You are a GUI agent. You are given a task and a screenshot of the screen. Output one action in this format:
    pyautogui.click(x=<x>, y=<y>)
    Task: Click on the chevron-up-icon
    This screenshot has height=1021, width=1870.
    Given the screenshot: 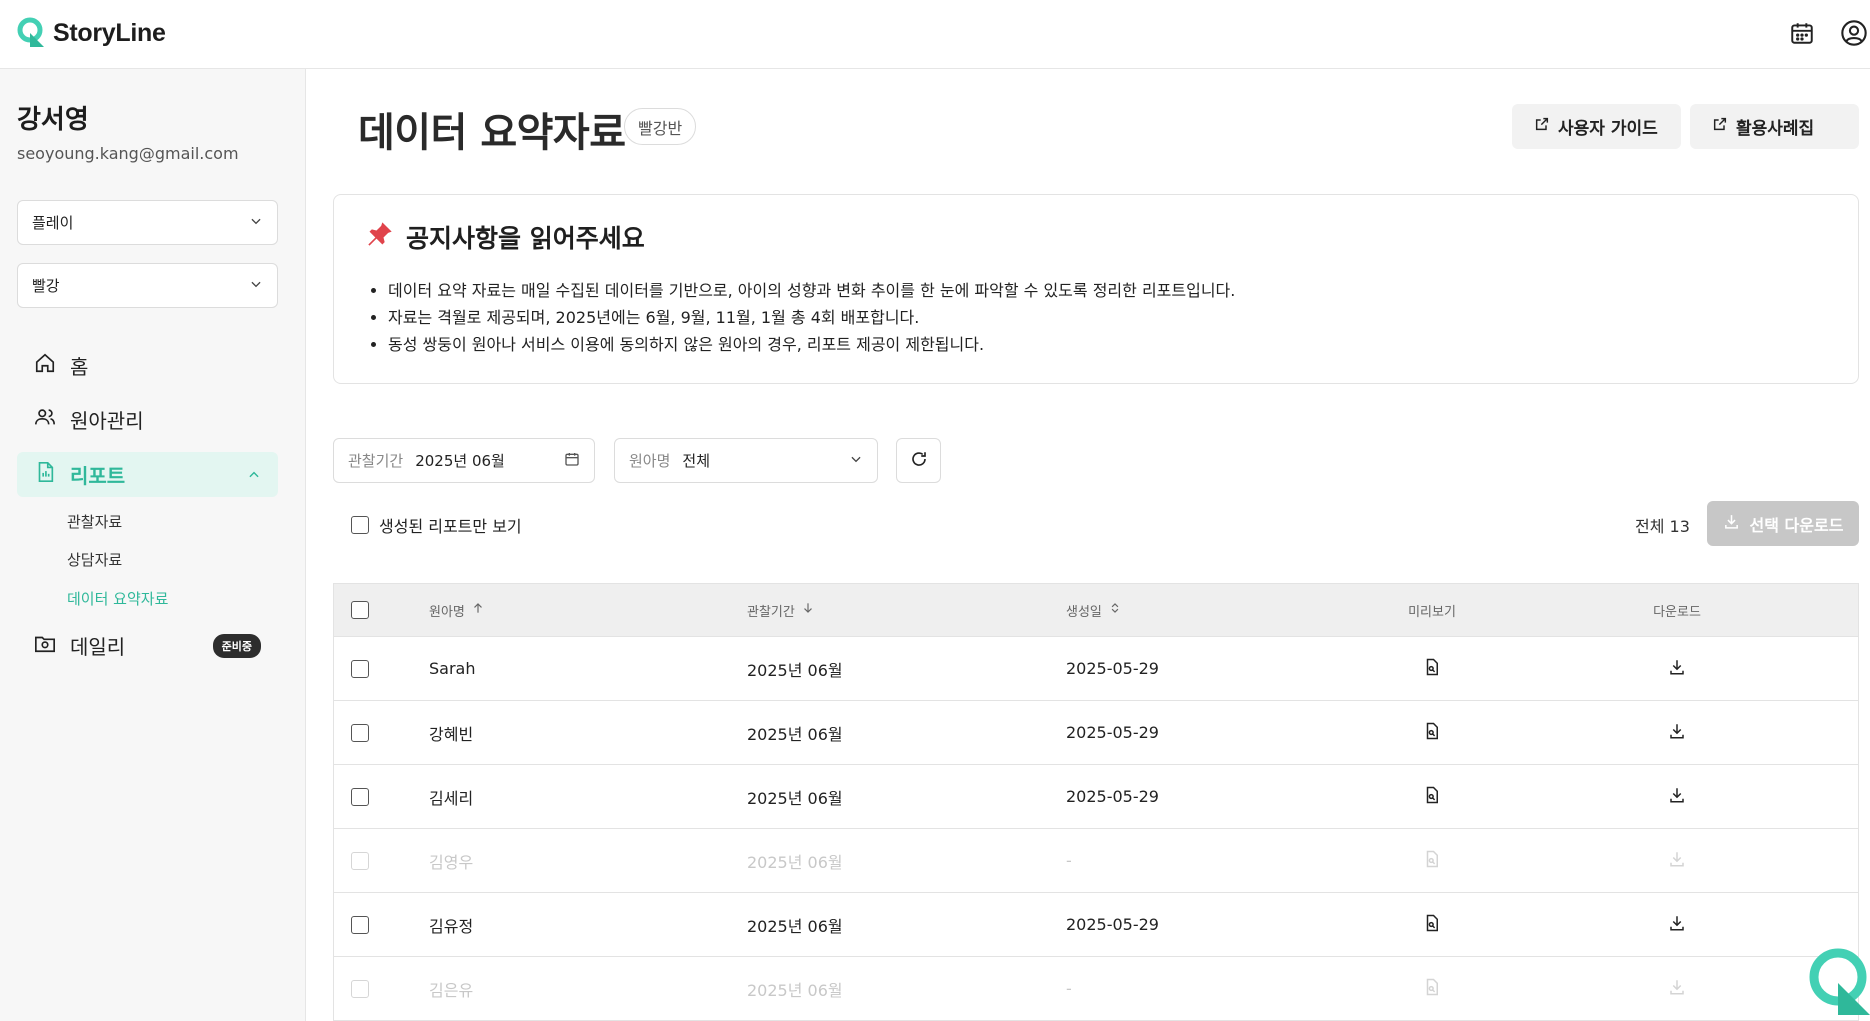 What is the action you would take?
    pyautogui.click(x=254, y=475)
    